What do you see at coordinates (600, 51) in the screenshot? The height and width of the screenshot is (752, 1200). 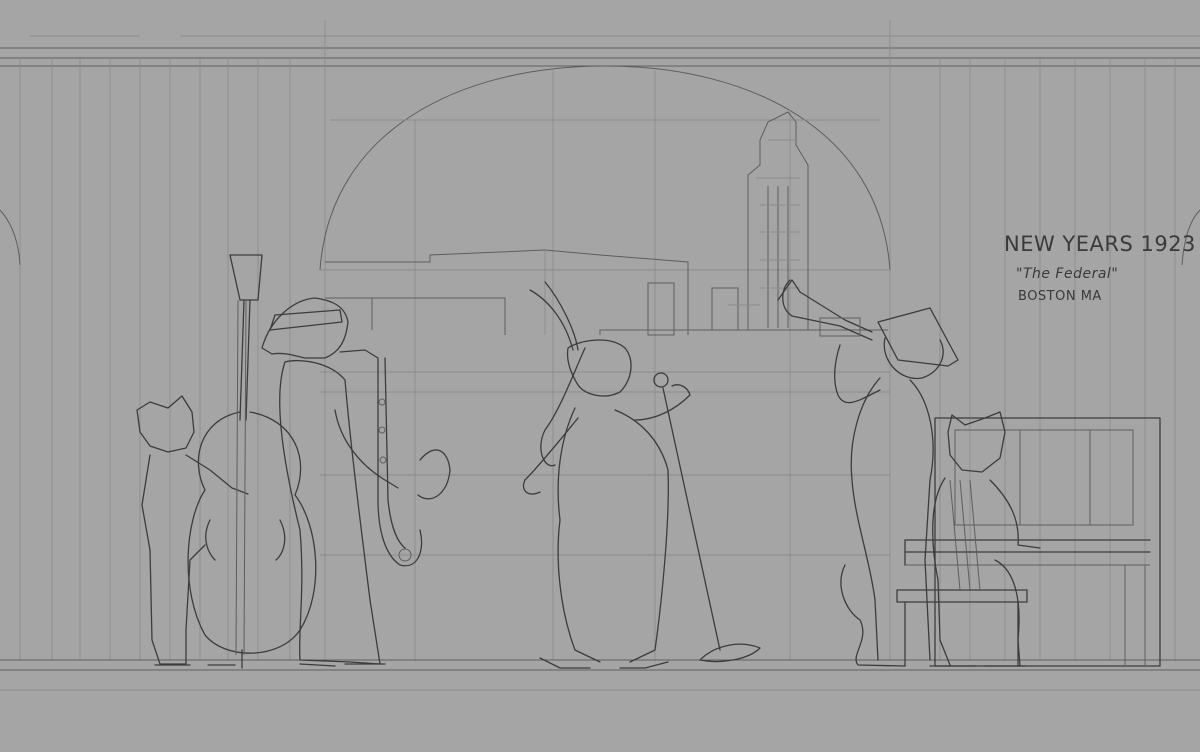 I see `ceiling-cornice` at bounding box center [600, 51].